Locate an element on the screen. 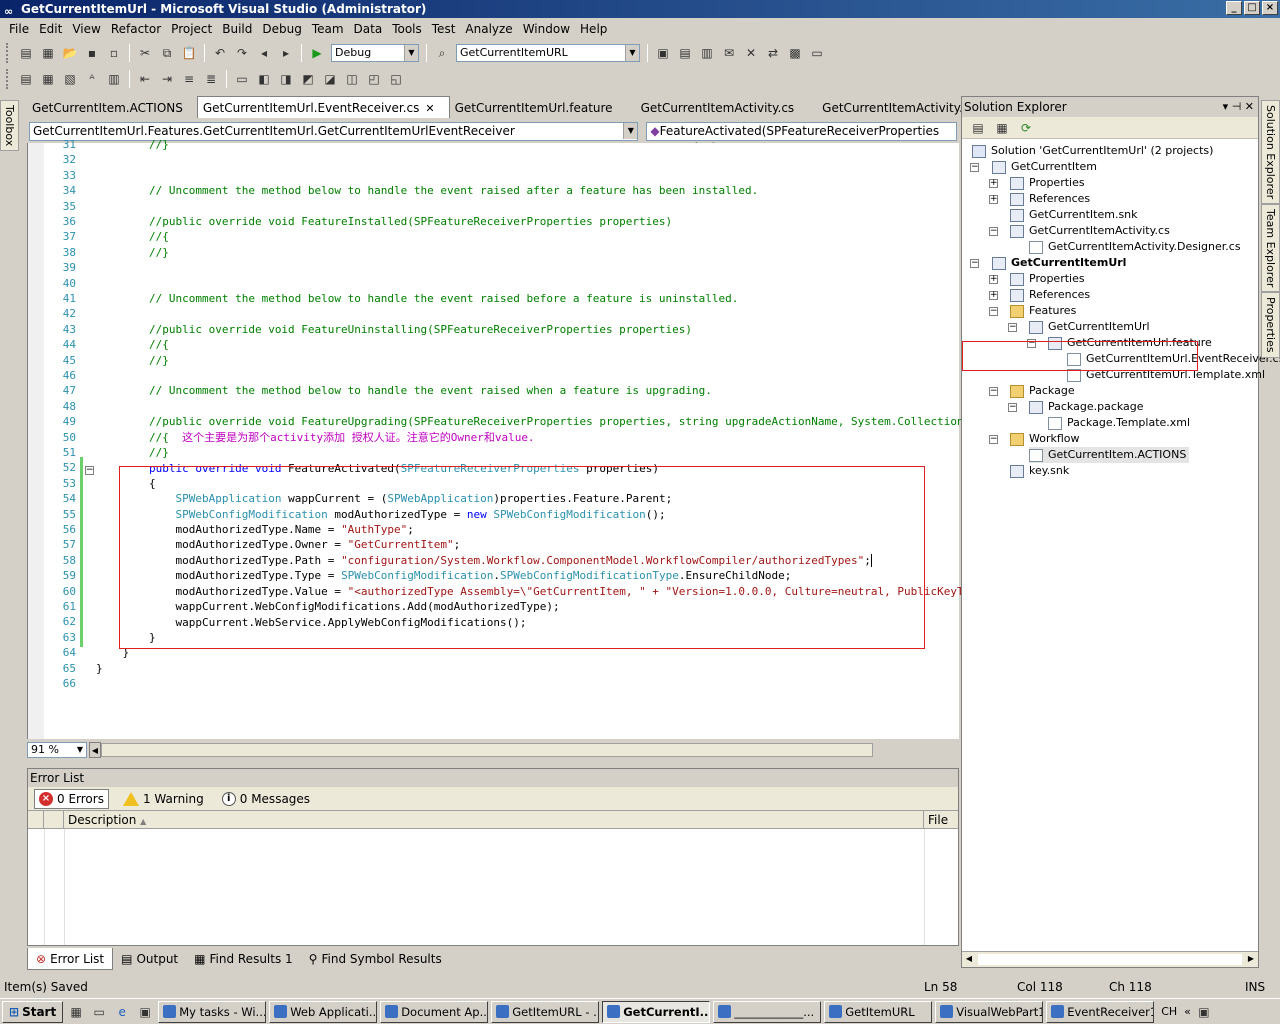 Image resolution: width=1280 pixels, height=1024 pixels. menu-project: Project is located at coordinates (191, 29).